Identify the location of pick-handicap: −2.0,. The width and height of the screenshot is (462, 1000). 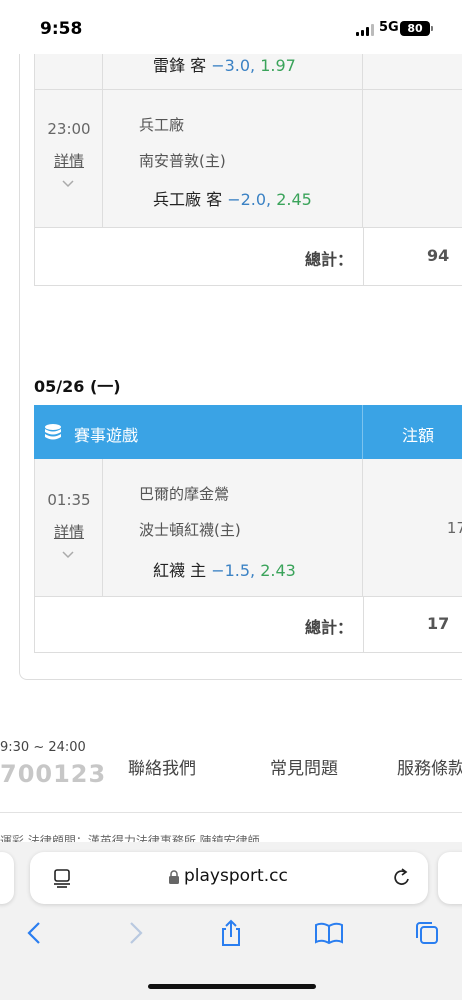
(249, 199).